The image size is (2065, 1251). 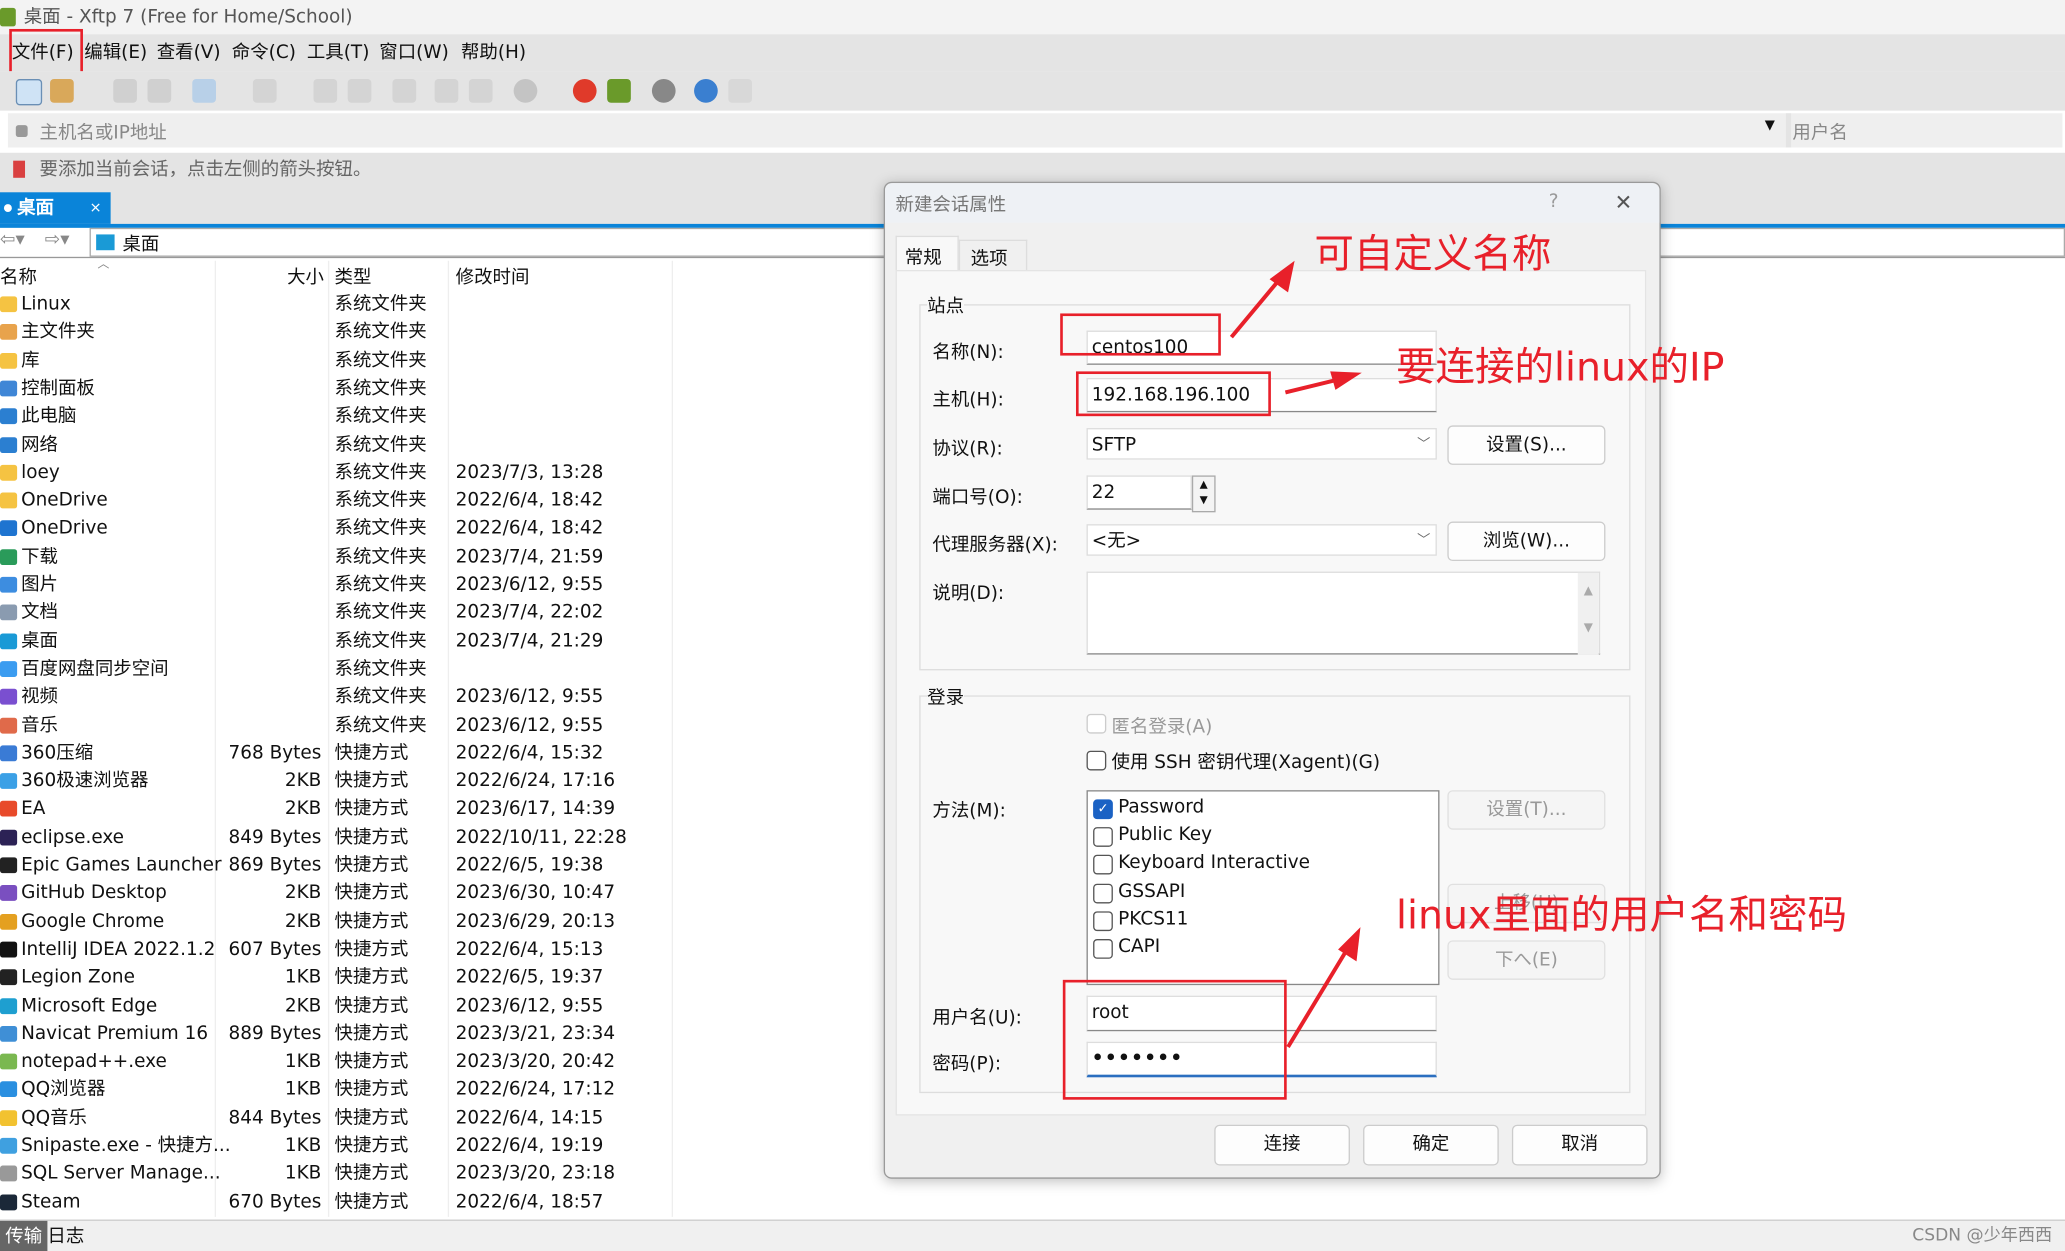 What do you see at coordinates (1622, 916) in the screenshot?
I see `annotation-credentials: linux里面的用户名和密码` at bounding box center [1622, 916].